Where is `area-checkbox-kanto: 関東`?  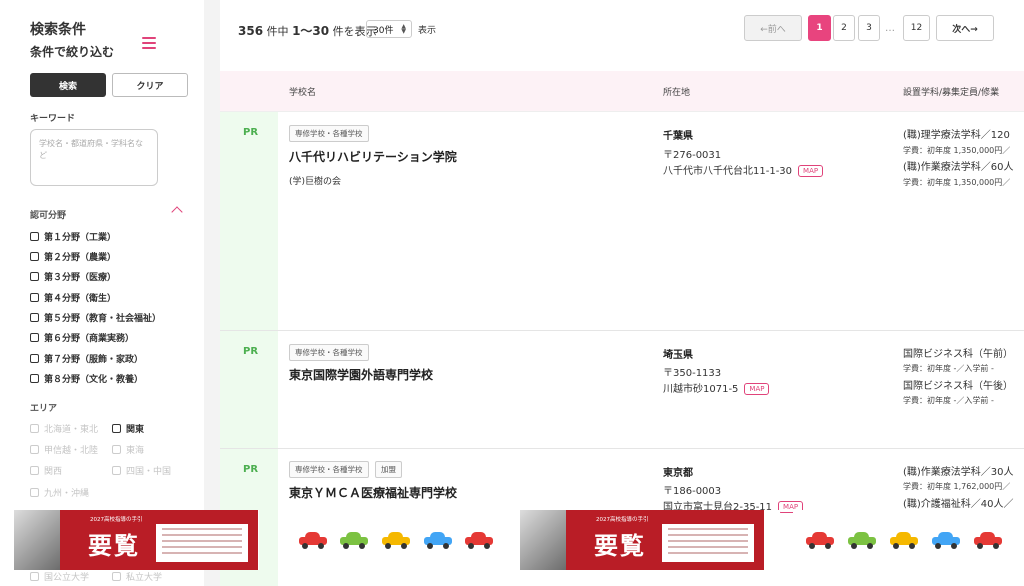 area-checkbox-kanto: 関東 is located at coordinates (128, 428).